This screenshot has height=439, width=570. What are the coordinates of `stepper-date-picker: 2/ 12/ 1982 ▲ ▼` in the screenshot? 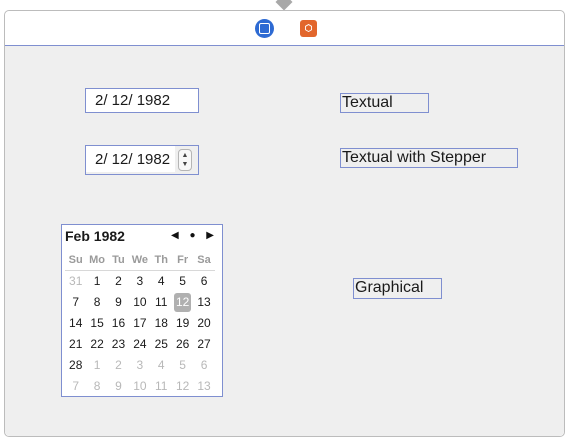 It's located at (142, 160).